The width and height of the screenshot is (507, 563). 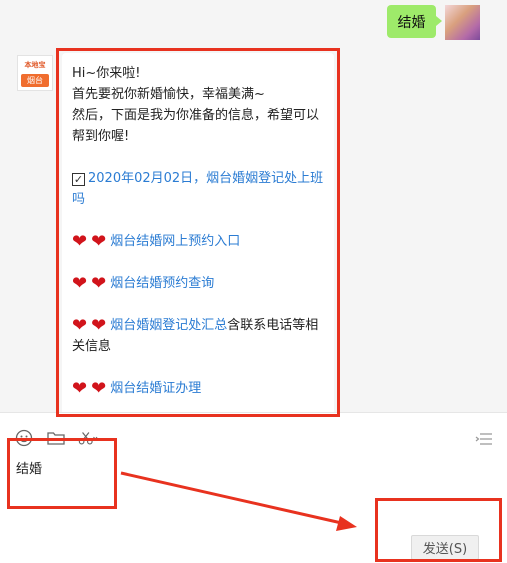 I want to click on my-avatar, so click(x=462, y=22).